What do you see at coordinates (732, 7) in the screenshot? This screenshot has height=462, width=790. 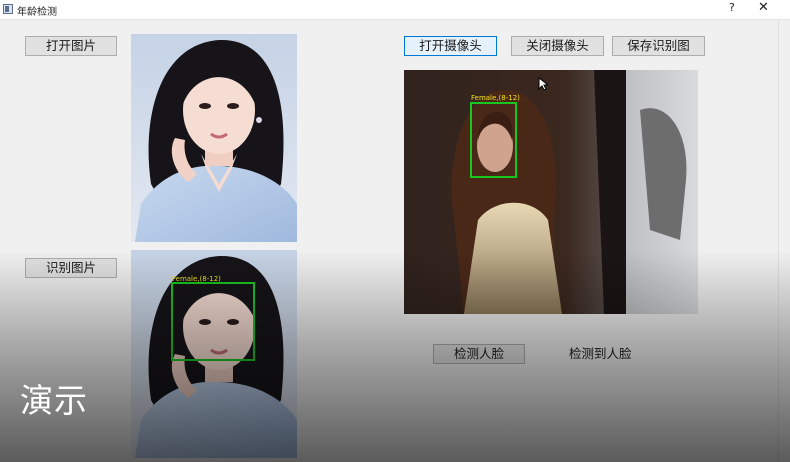 I see `help-button: ?` at bounding box center [732, 7].